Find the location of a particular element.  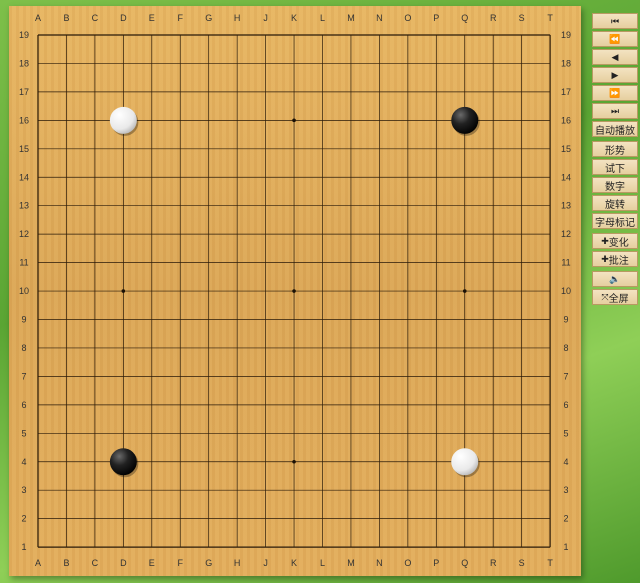

column-label-top: H is located at coordinates (237, 18).